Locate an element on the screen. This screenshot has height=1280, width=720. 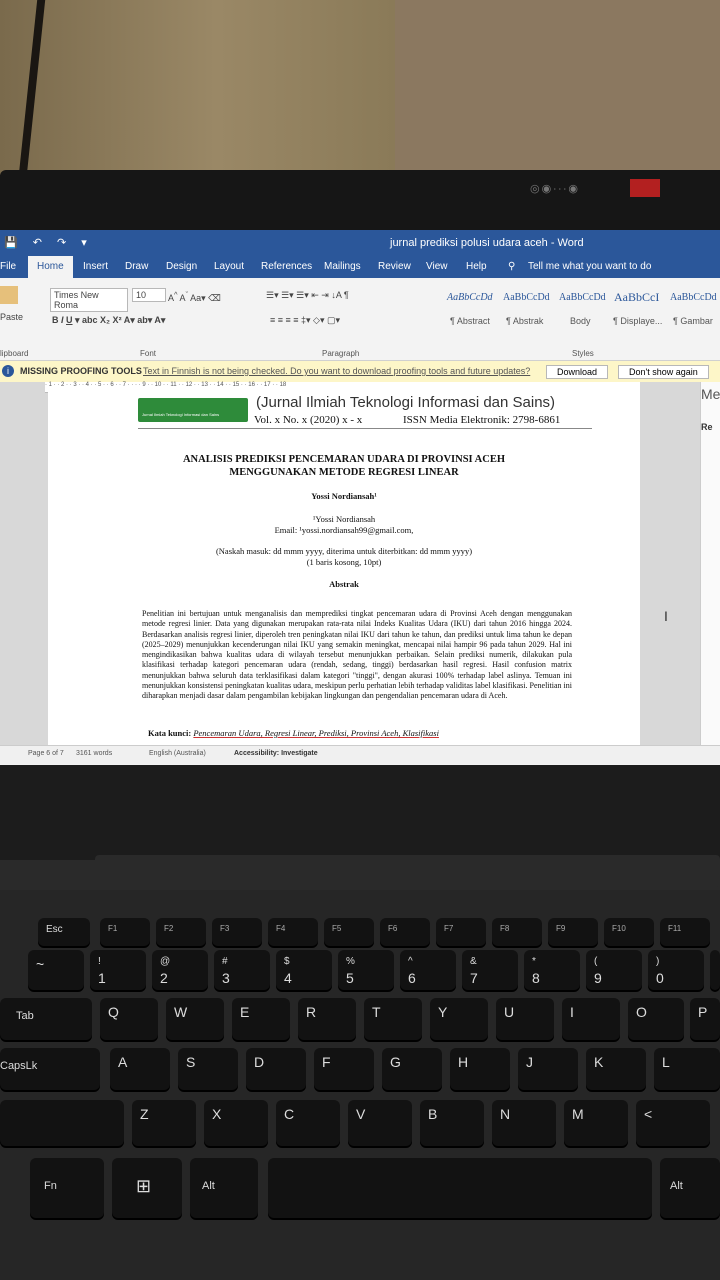
key-h: H is located at coordinates (480, 1069).